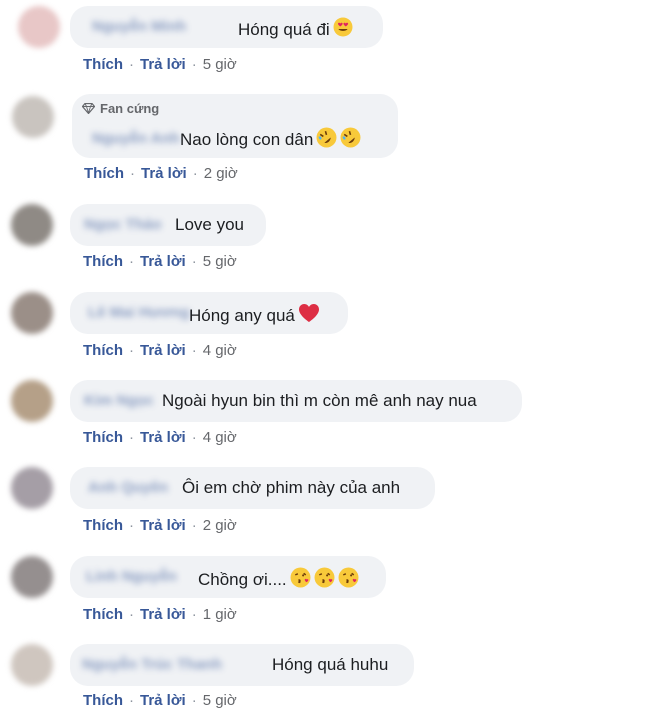 The height and width of the screenshot is (713, 660). I want to click on comment-text: Ngoài hyun bin thì m còn mê anh nay nua, so click(319, 401).